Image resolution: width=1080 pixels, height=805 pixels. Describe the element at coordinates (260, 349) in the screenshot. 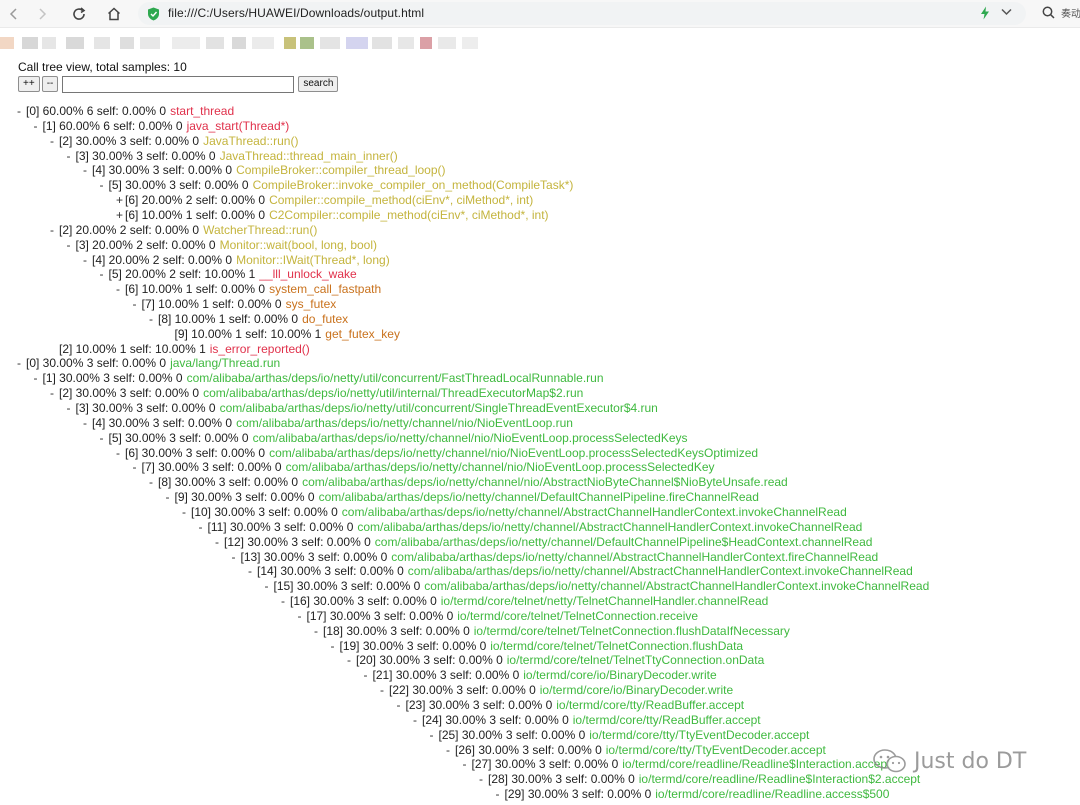

I see `node-function-name: is_error_reported()` at that location.